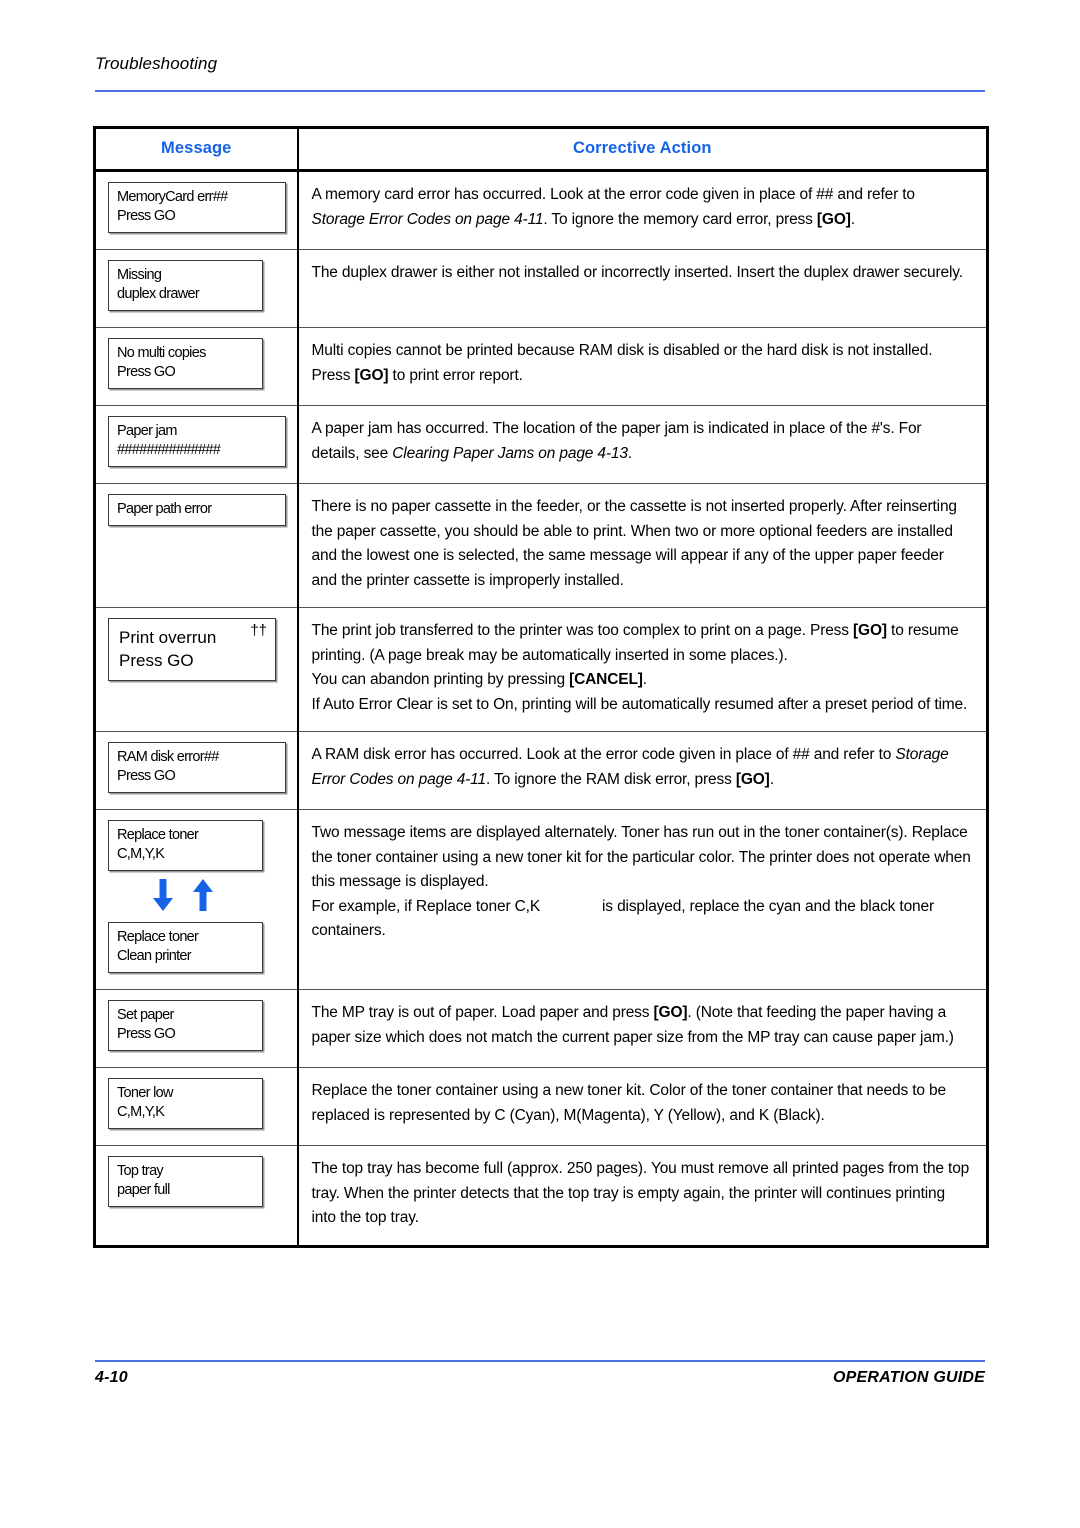 Image resolution: width=1080 pixels, height=1528 pixels. Describe the element at coordinates (427, 219) in the screenshot. I see `cross-reference: Storage Error Codes on page 4-11` at that location.